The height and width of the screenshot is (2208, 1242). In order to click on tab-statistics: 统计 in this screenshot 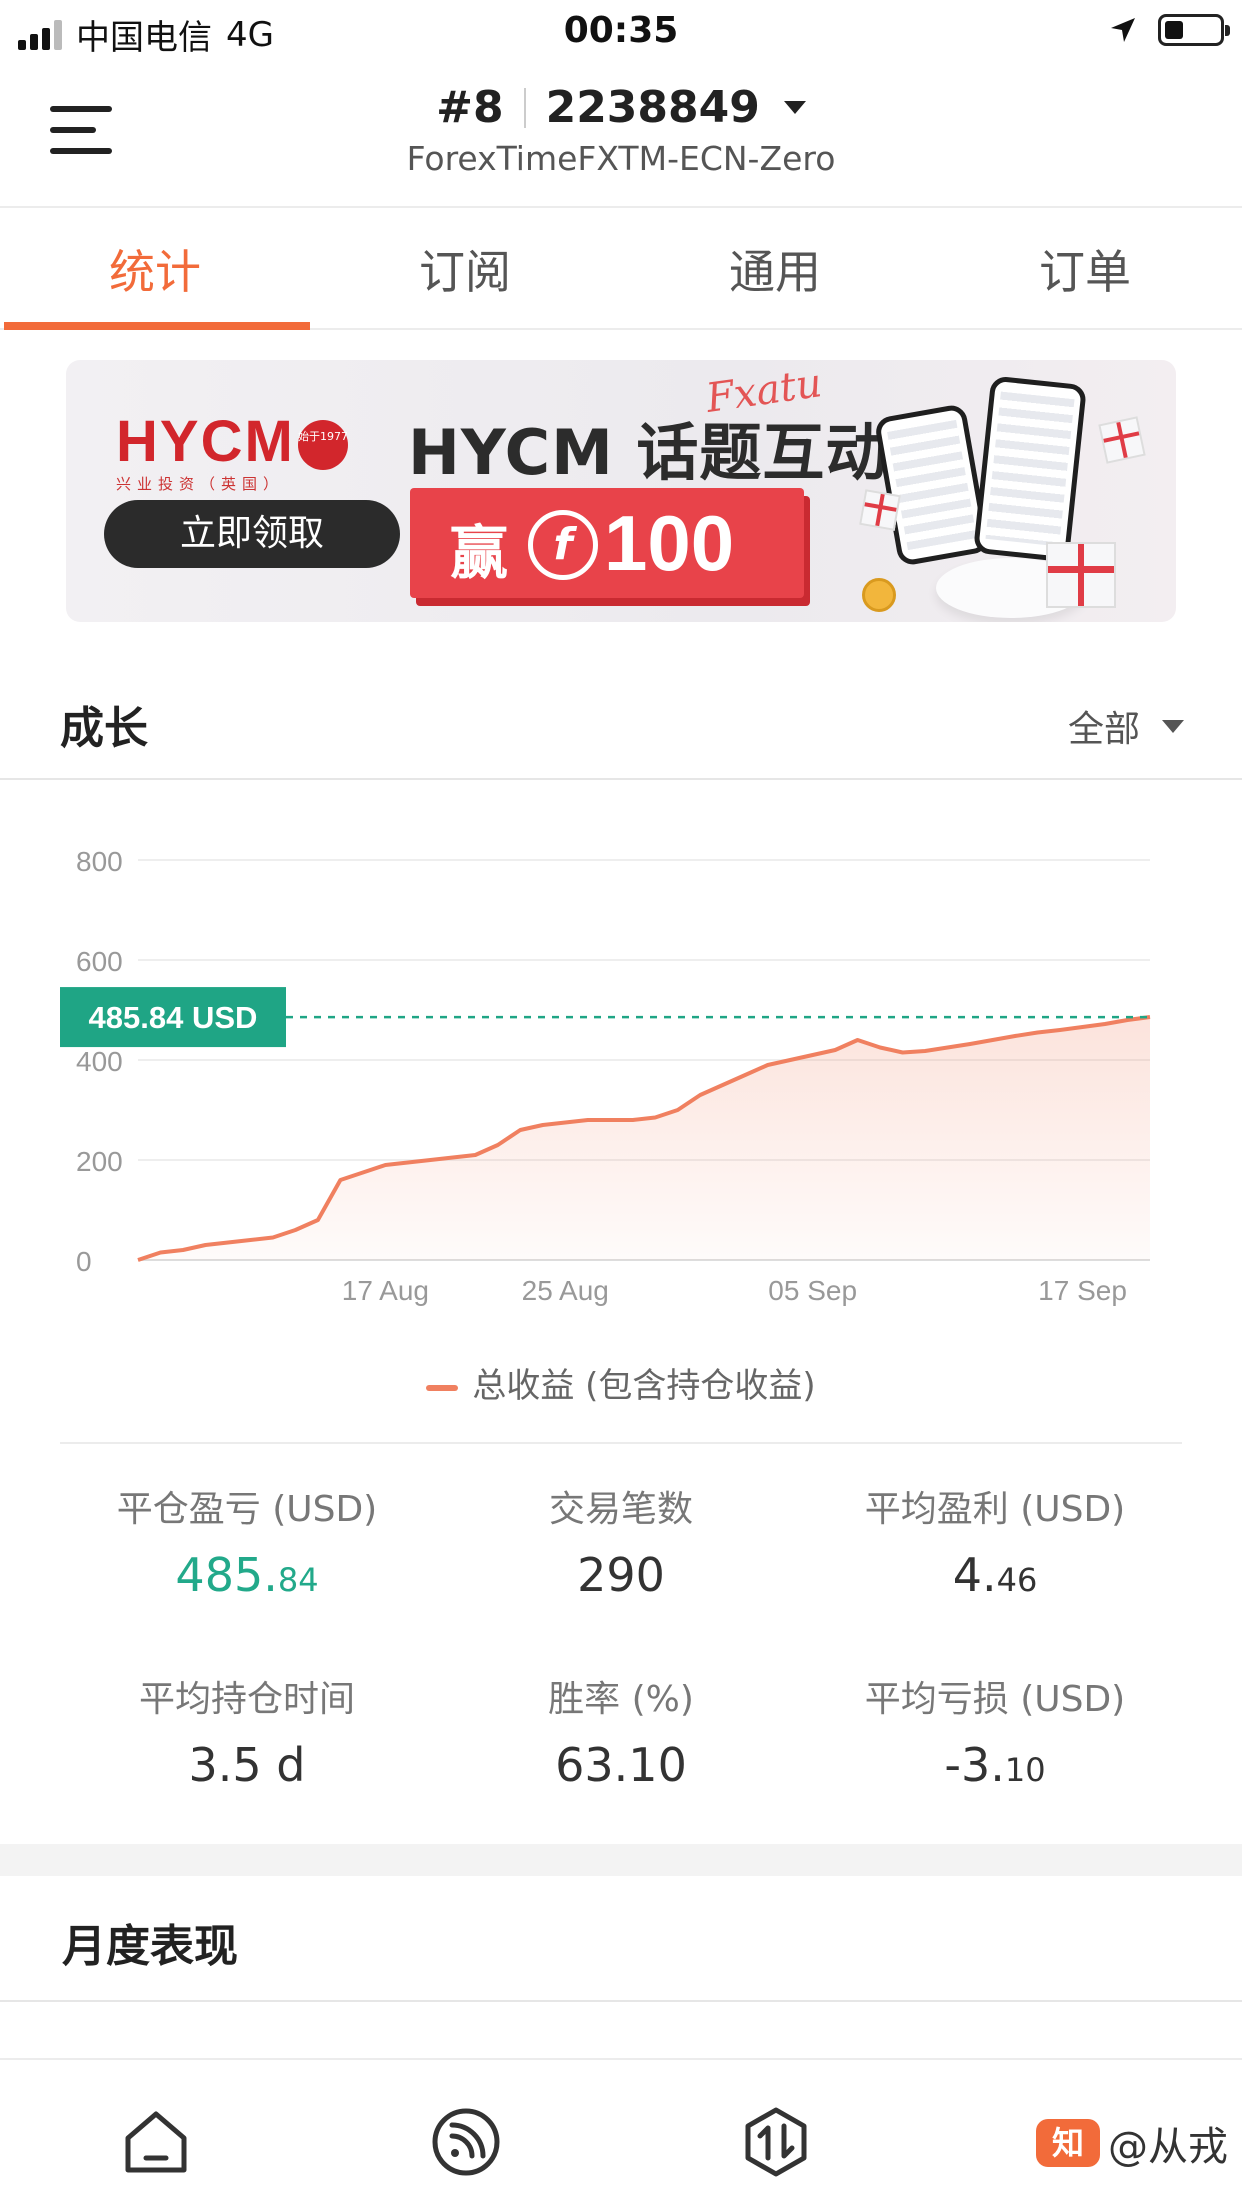, I will do `click(155, 269)`.